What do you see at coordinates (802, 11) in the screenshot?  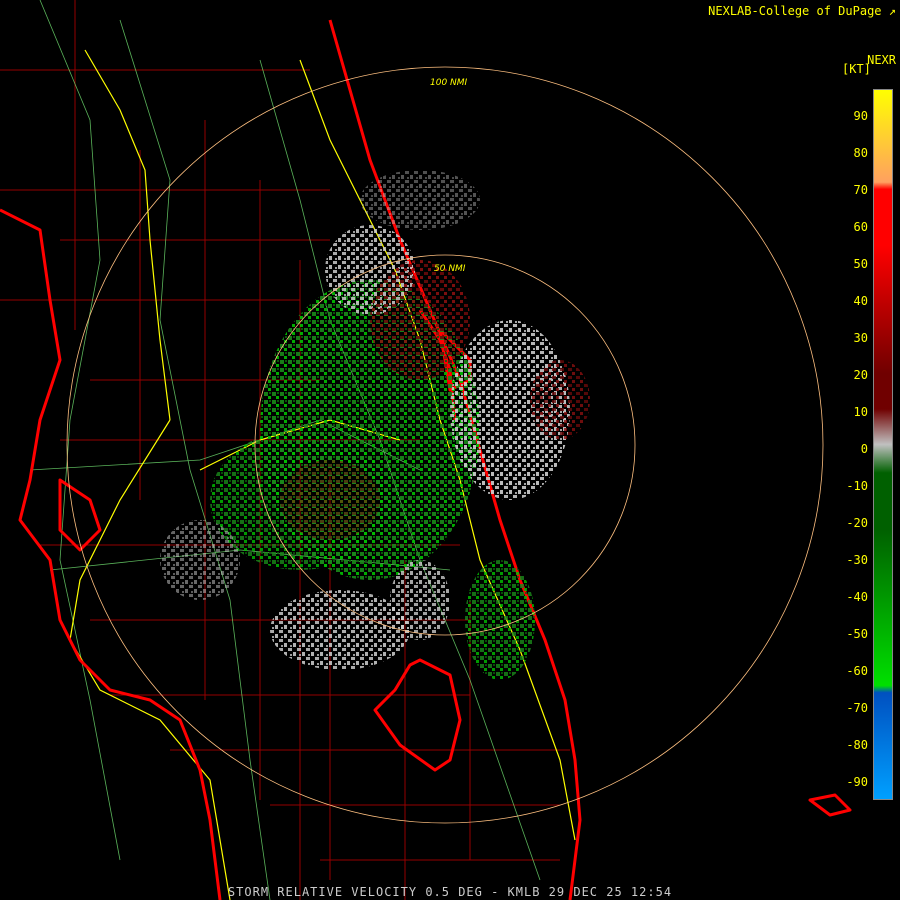 I see `credit-label: NEXLAB-College of DuPage ↗` at bounding box center [802, 11].